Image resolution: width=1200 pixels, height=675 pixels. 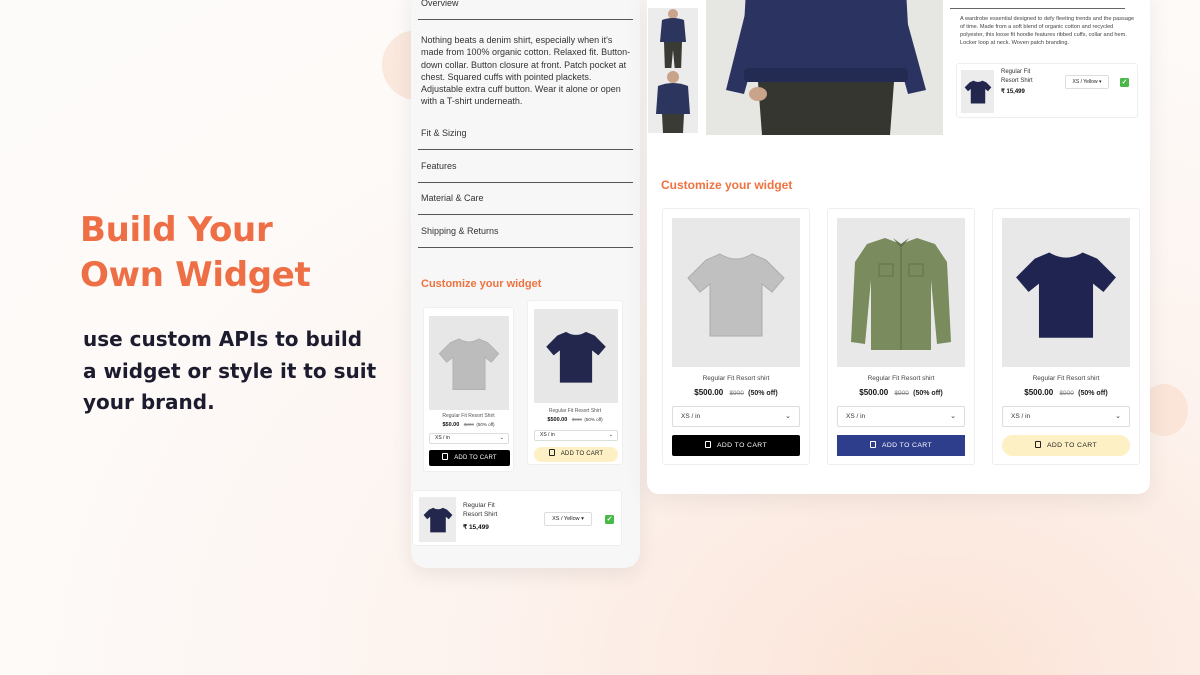 What do you see at coordinates (452, 198) in the screenshot?
I see `accordion-material-care: Material & Care` at bounding box center [452, 198].